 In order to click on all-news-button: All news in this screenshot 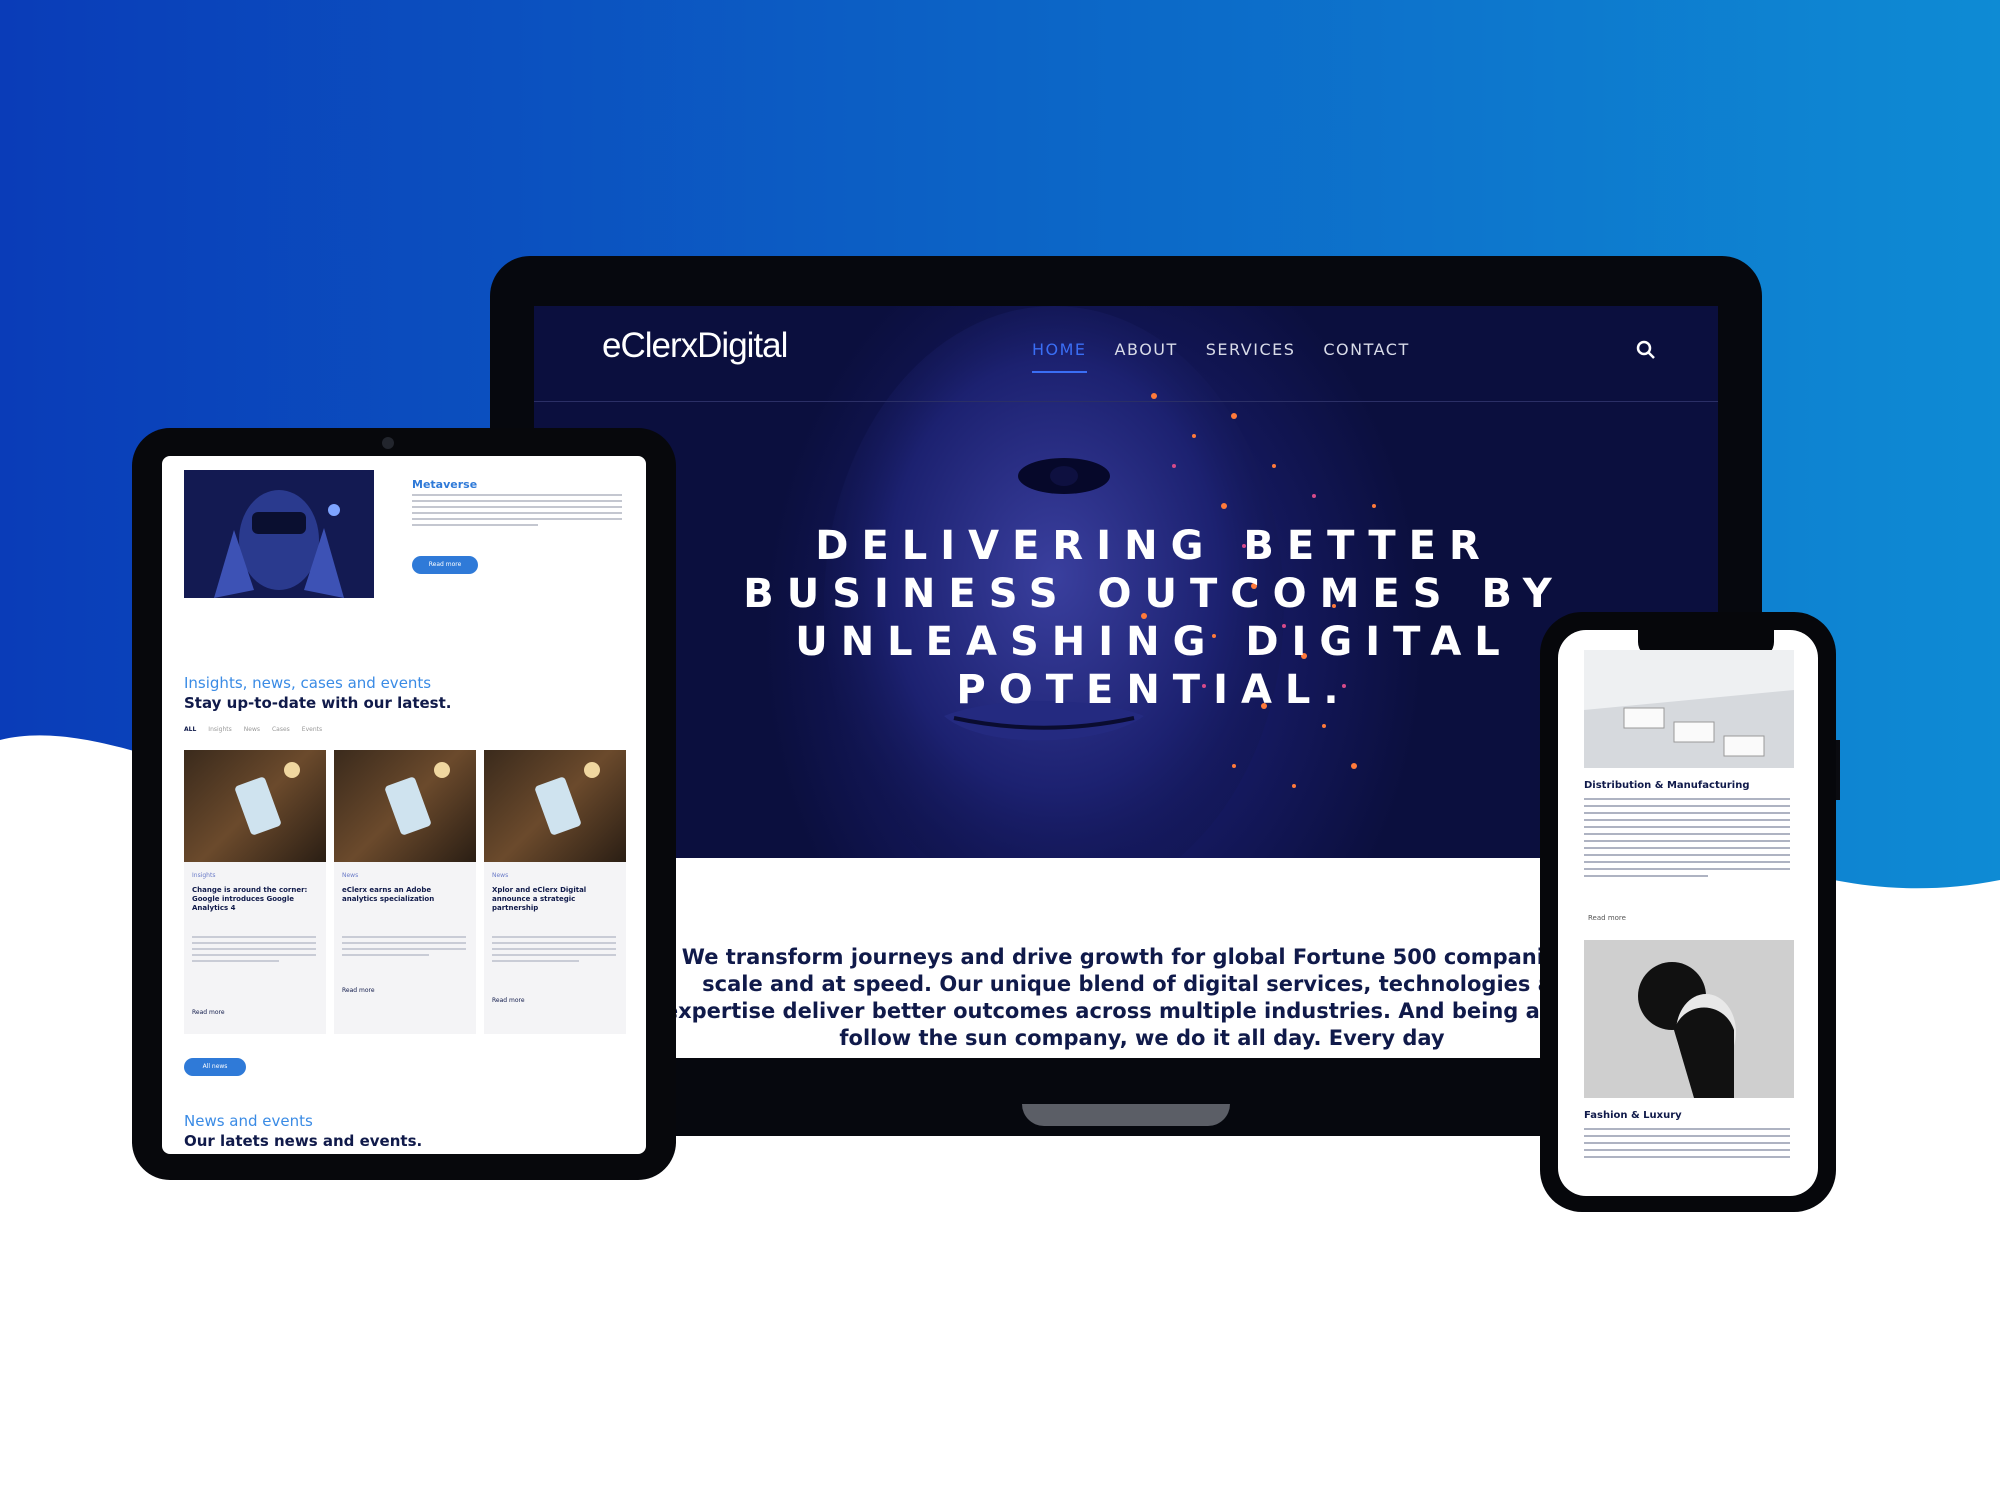, I will do `click(215, 1067)`.